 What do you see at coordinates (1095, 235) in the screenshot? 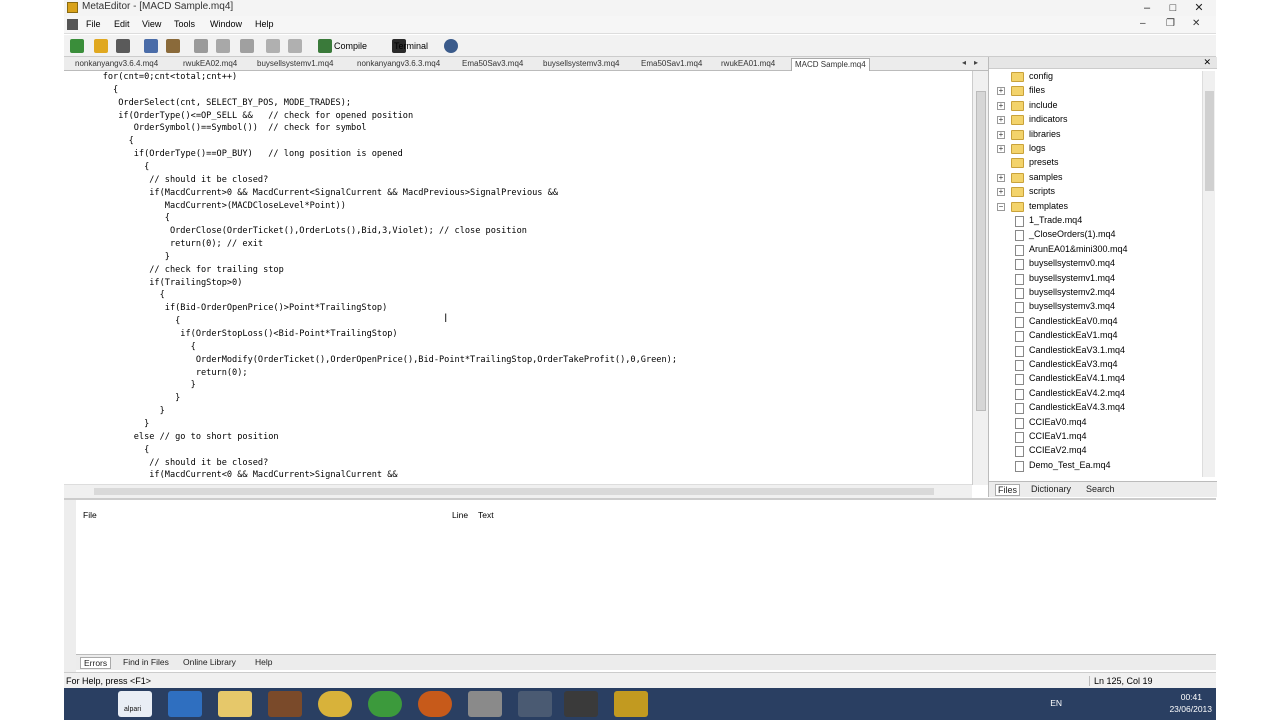
I see `tree-file: _CloseOrders(1).mq4` at bounding box center [1095, 235].